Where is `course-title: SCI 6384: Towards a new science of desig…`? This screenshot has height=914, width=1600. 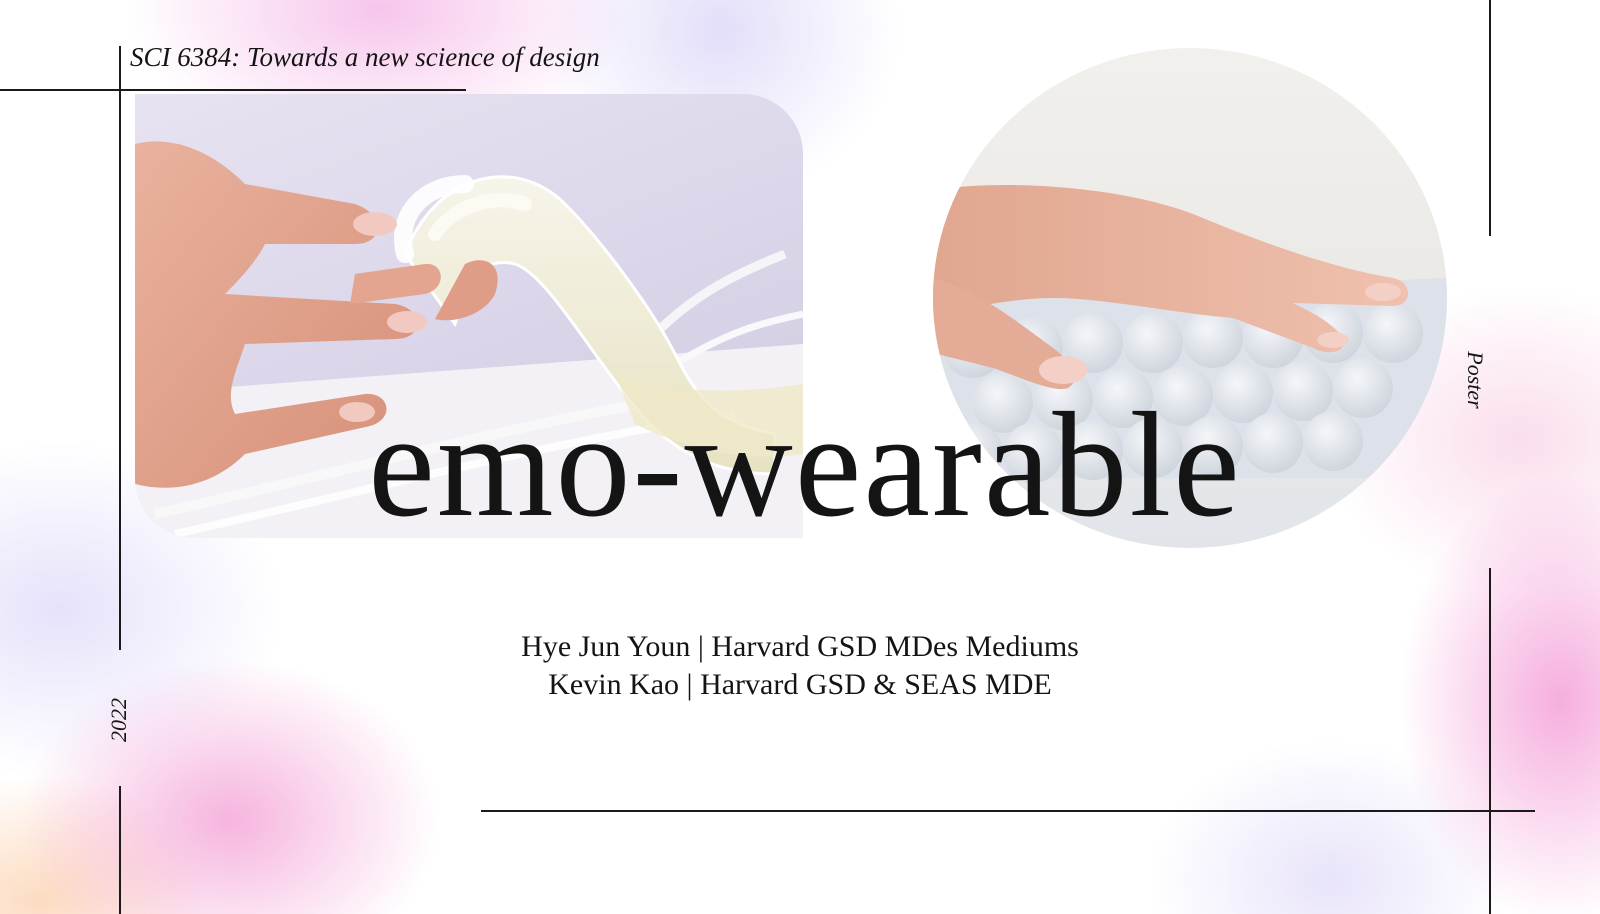
course-title: SCI 6384: Towards a new science of desig… is located at coordinates (365, 57).